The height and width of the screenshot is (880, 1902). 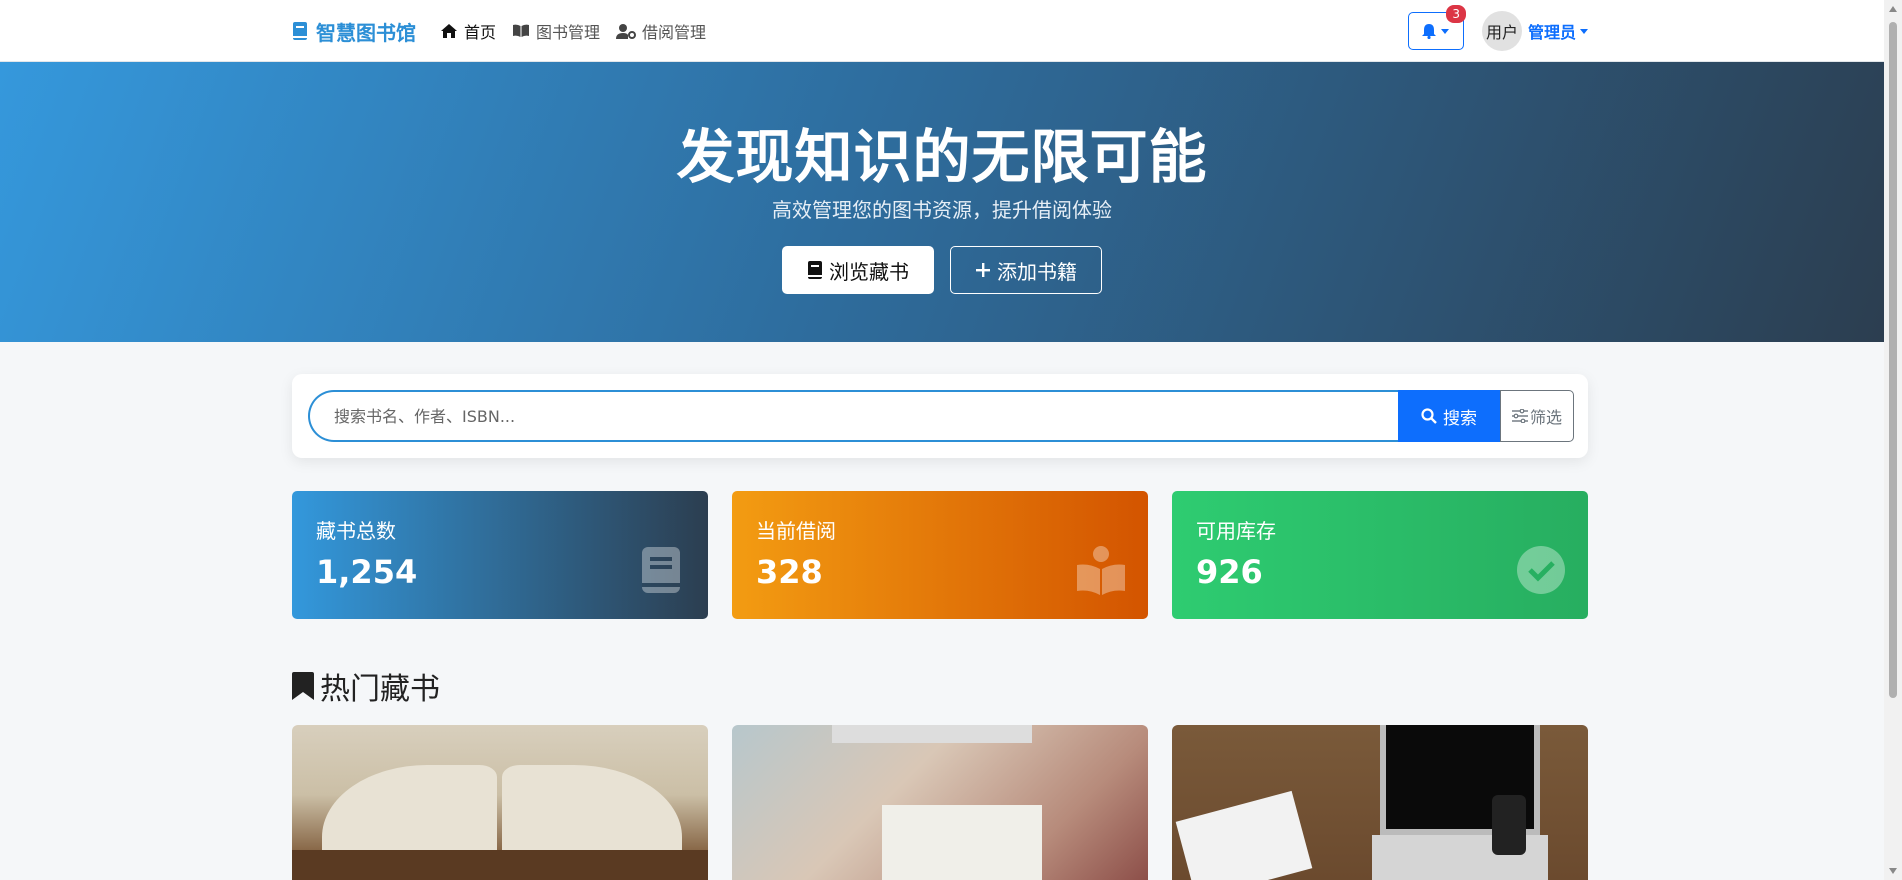 I want to click on brand-name: 智慧图书馆, so click(x=366, y=32).